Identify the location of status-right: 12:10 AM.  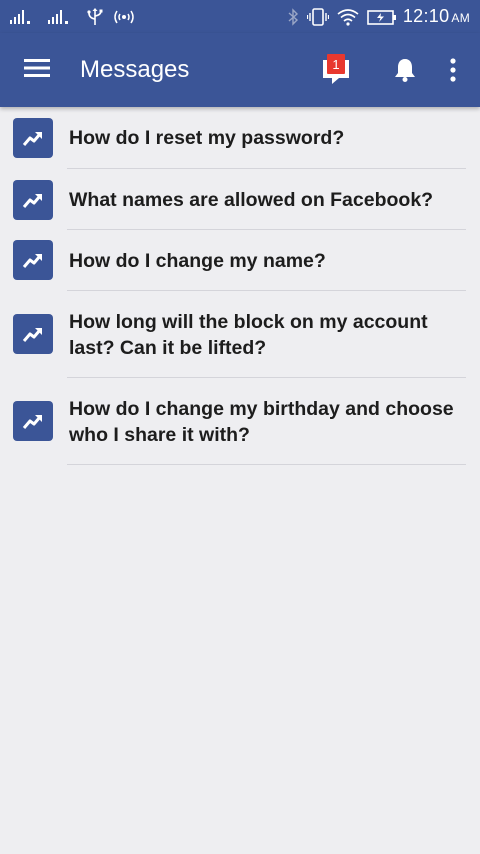
(378, 16).